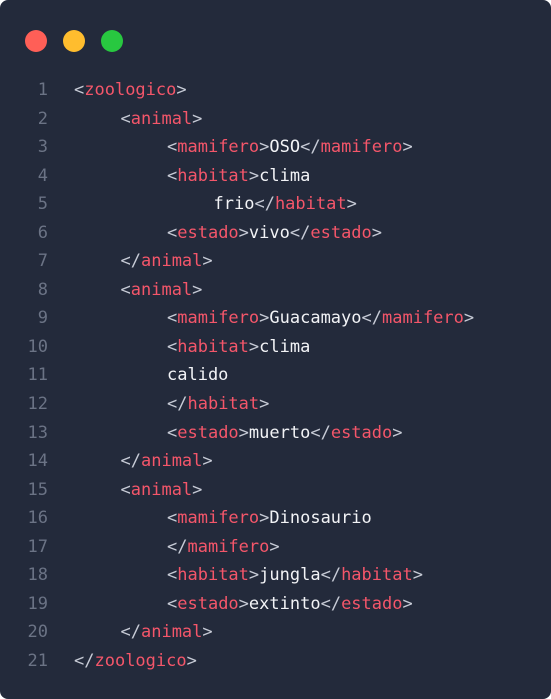 The height and width of the screenshot is (699, 551). I want to click on code-text: <zoologico>, so click(130, 90).